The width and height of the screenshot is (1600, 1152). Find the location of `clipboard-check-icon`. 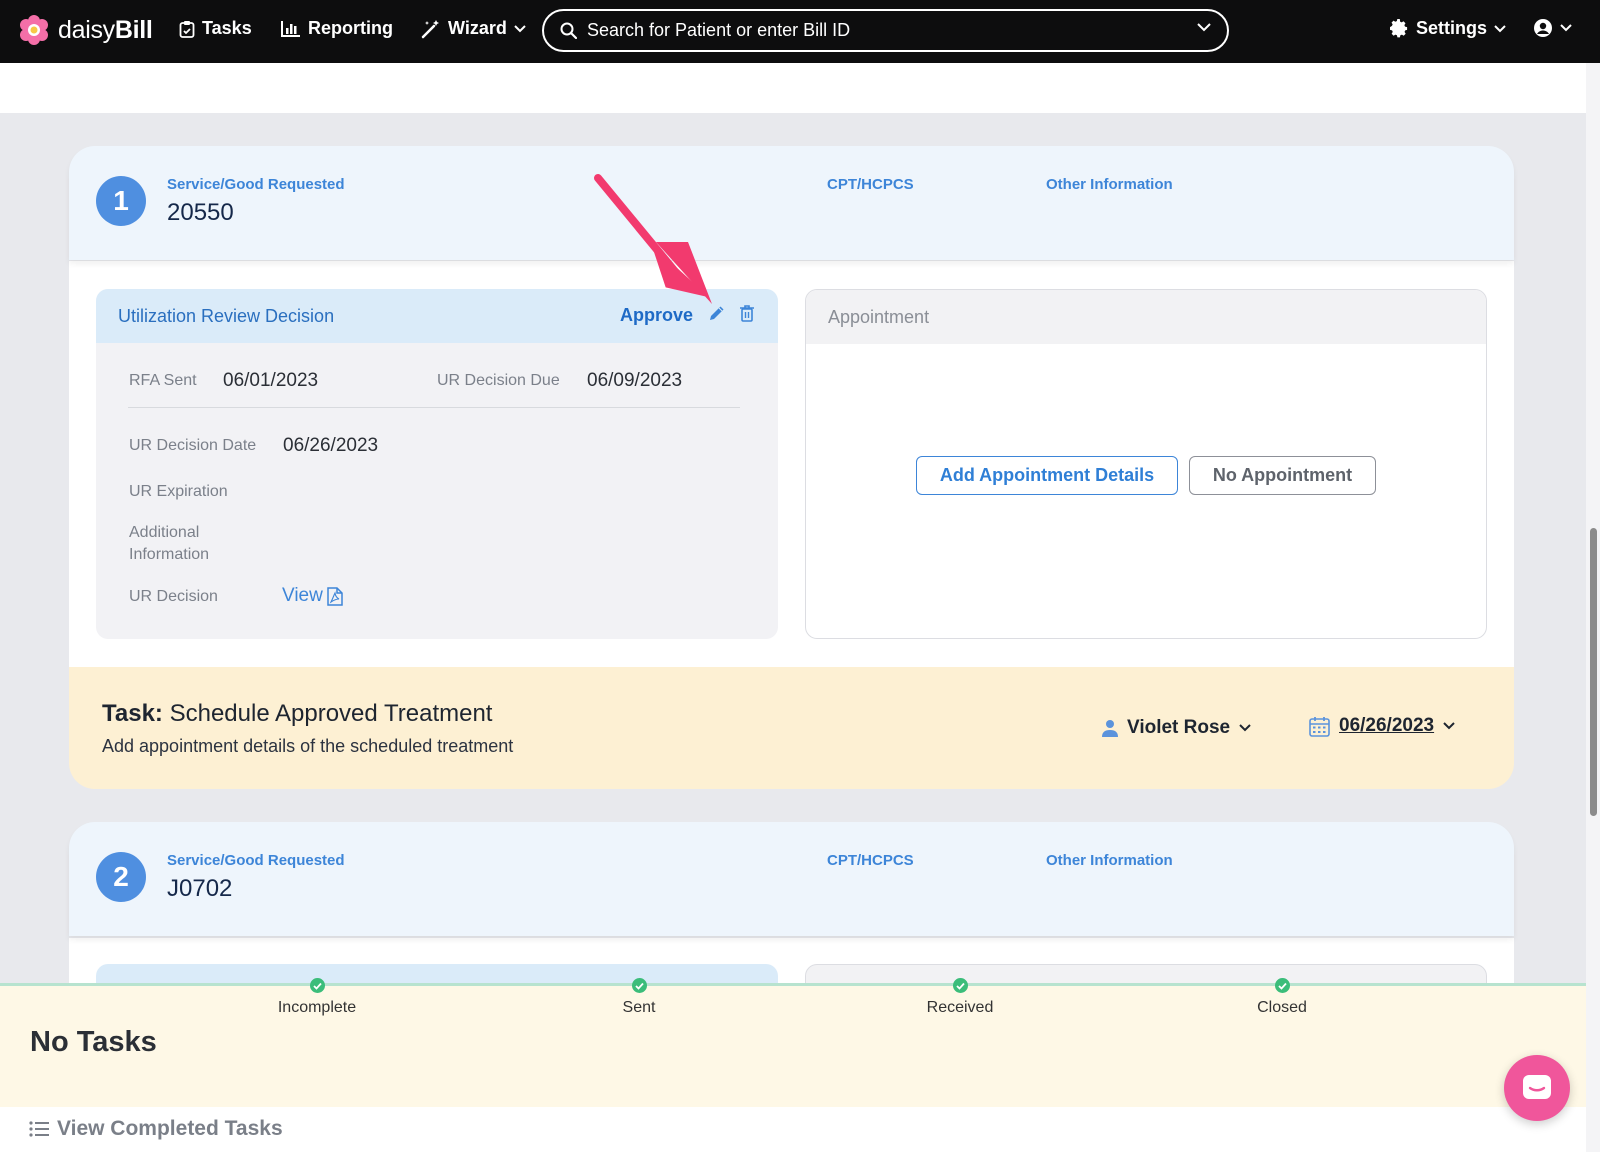

clipboard-check-icon is located at coordinates (187, 29).